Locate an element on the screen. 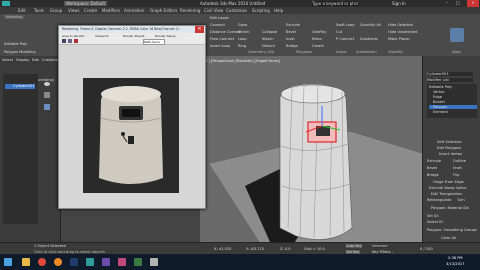 This screenshot has height=270, width=480. ribbon-btn-distance-connect: Distance Connect is located at coordinates (226, 32).